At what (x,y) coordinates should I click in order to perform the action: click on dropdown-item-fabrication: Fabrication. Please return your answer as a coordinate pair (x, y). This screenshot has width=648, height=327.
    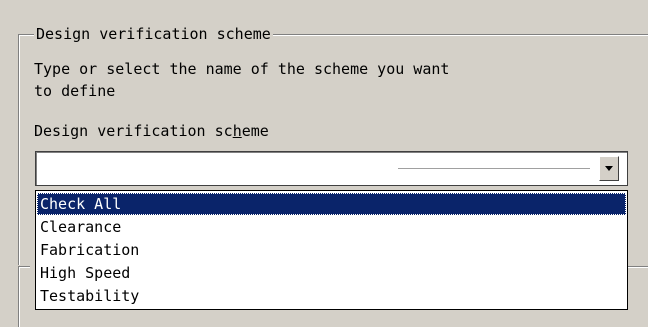
    Looking at the image, I should click on (331, 250).